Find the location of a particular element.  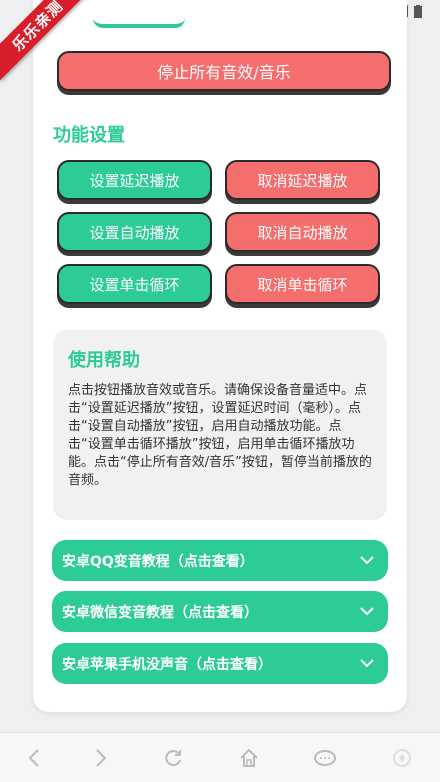

accordion-qq: 安卓QQ变音教程（点击查看） is located at coordinates (220, 560).